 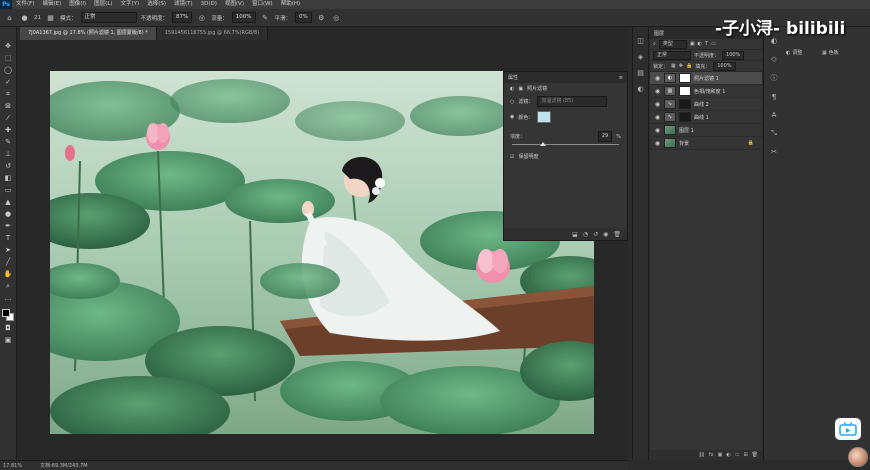 I want to click on density-field: 29, so click(x=605, y=136).